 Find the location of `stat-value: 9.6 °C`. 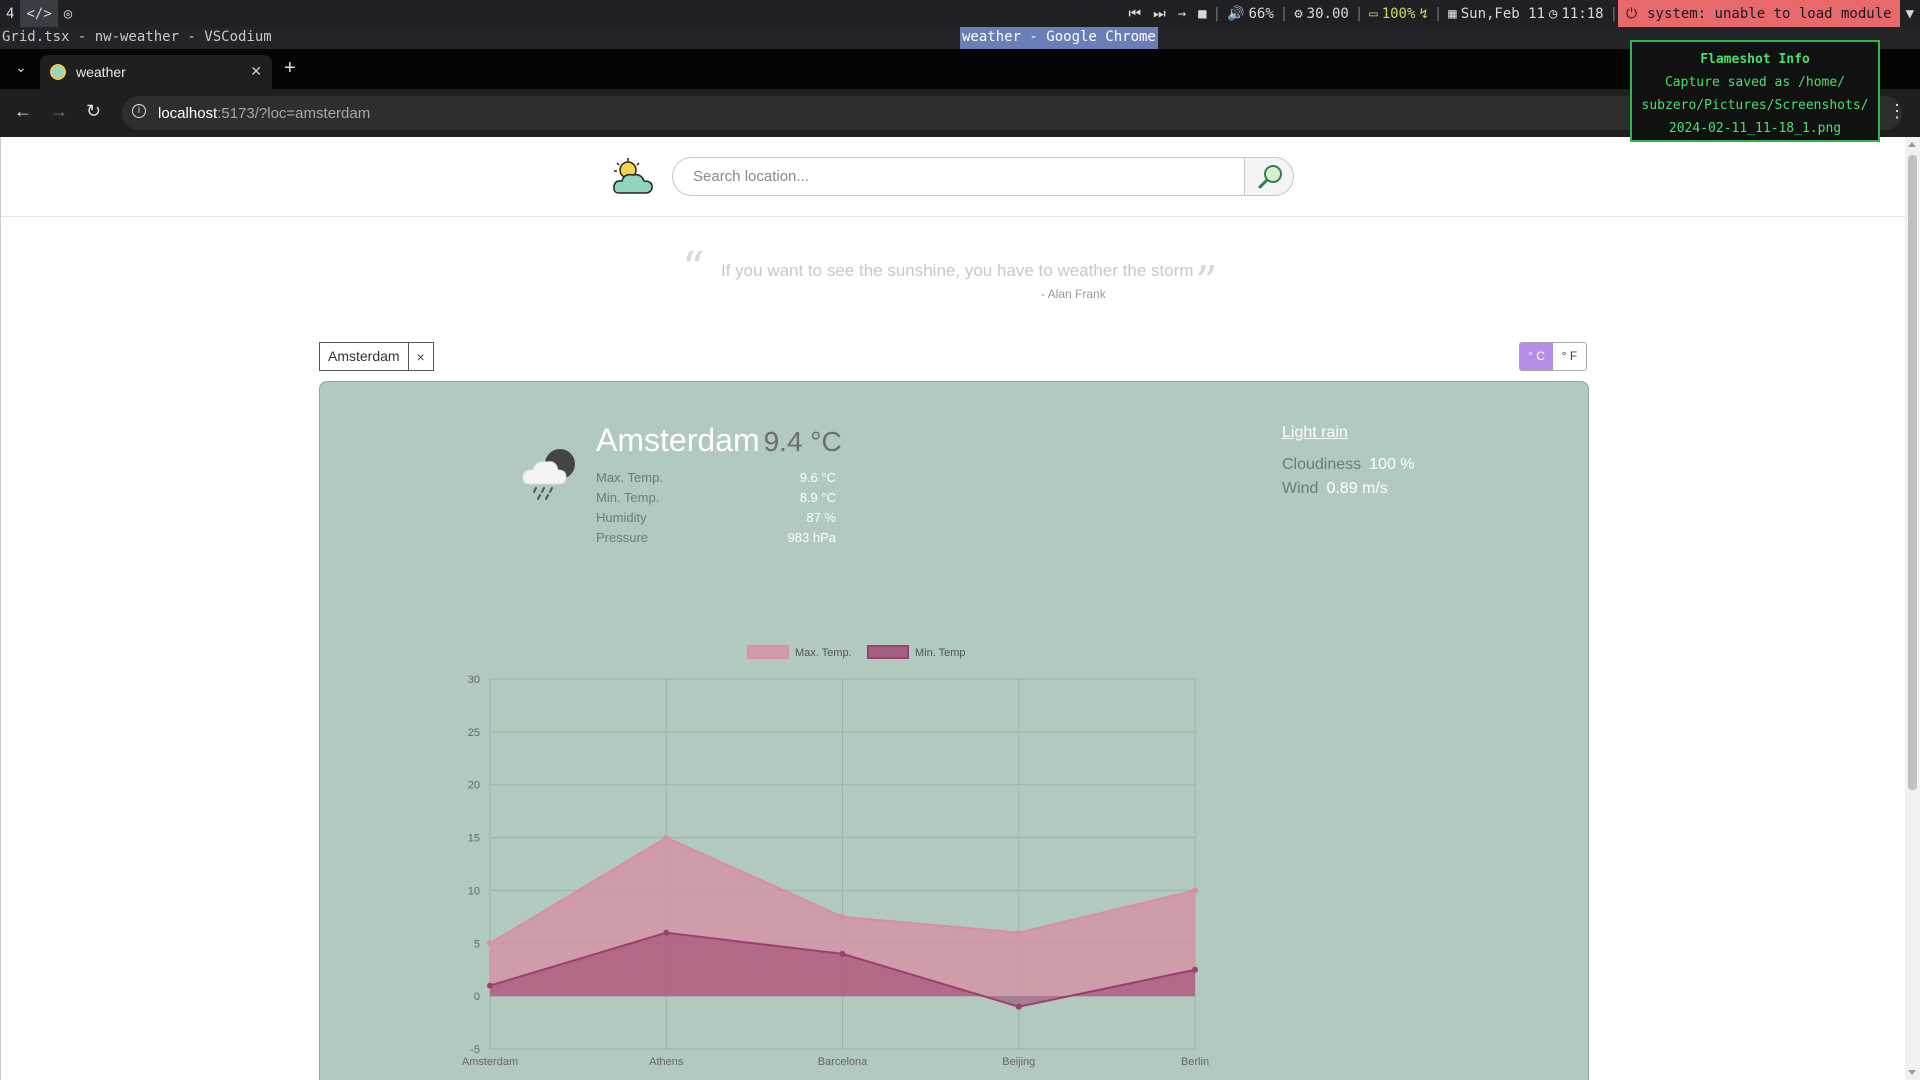

stat-value: 9.6 °C is located at coordinates (817, 477).